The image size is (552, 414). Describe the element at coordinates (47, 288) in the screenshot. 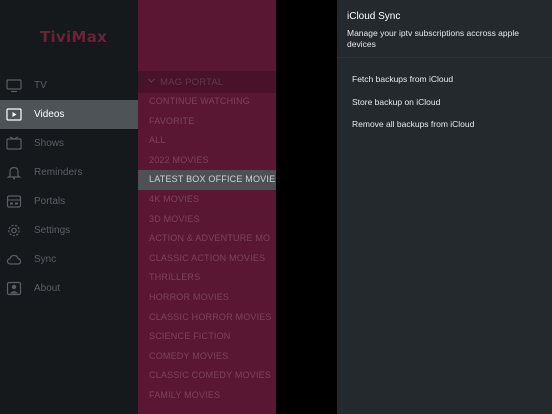

I see `sidebar-item-label: About` at that location.